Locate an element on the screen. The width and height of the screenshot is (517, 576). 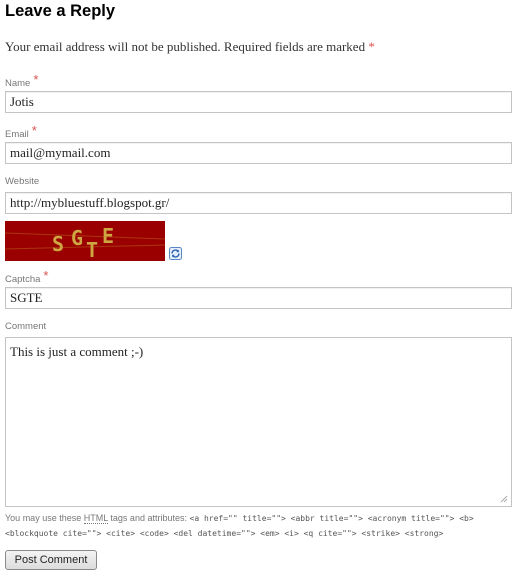
allowed-prefix: You may use these is located at coordinates (43, 518).